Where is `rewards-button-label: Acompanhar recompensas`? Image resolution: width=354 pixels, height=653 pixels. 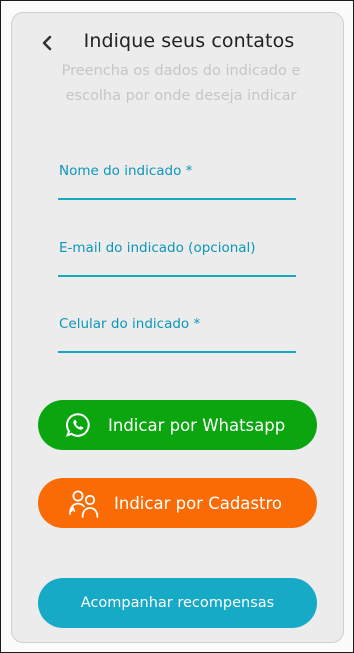 rewards-button-label: Acompanhar recompensas is located at coordinates (177, 603).